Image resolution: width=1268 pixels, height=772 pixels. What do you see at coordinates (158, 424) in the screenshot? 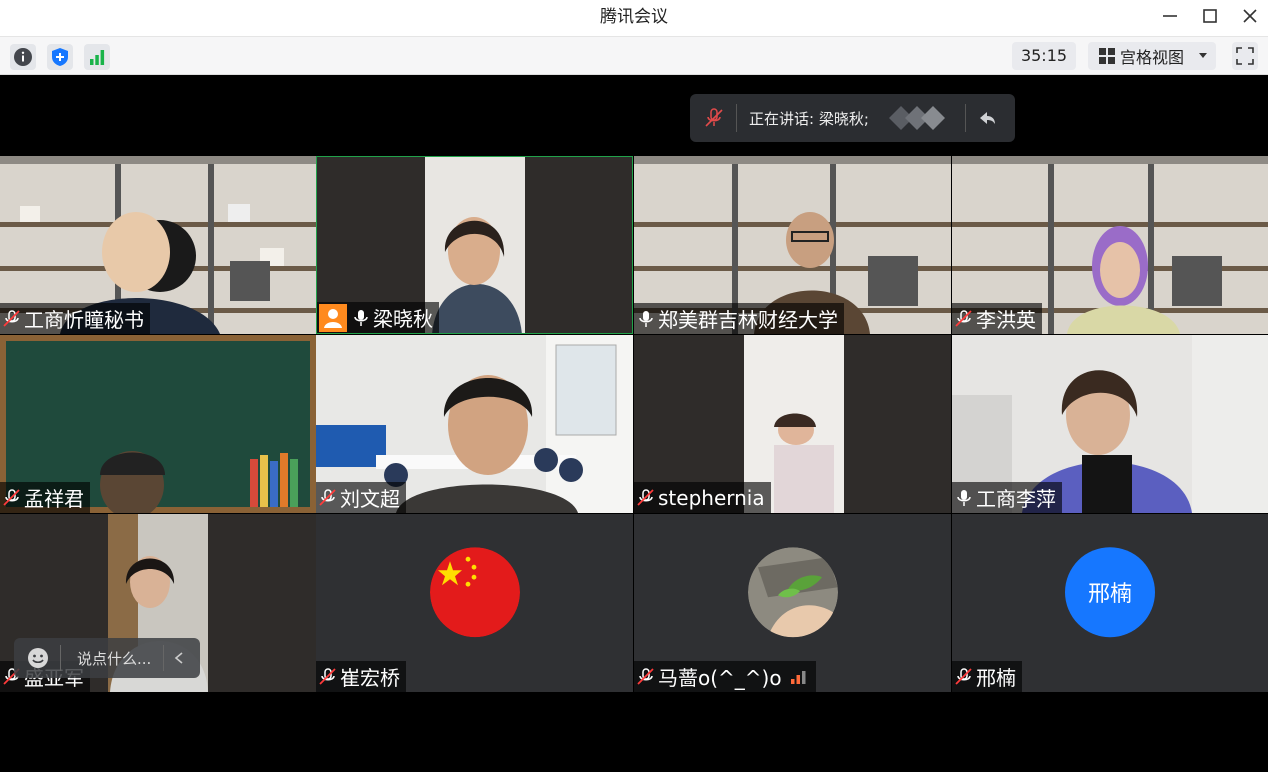
I see `video-tile-4: 孟祥君` at bounding box center [158, 424].